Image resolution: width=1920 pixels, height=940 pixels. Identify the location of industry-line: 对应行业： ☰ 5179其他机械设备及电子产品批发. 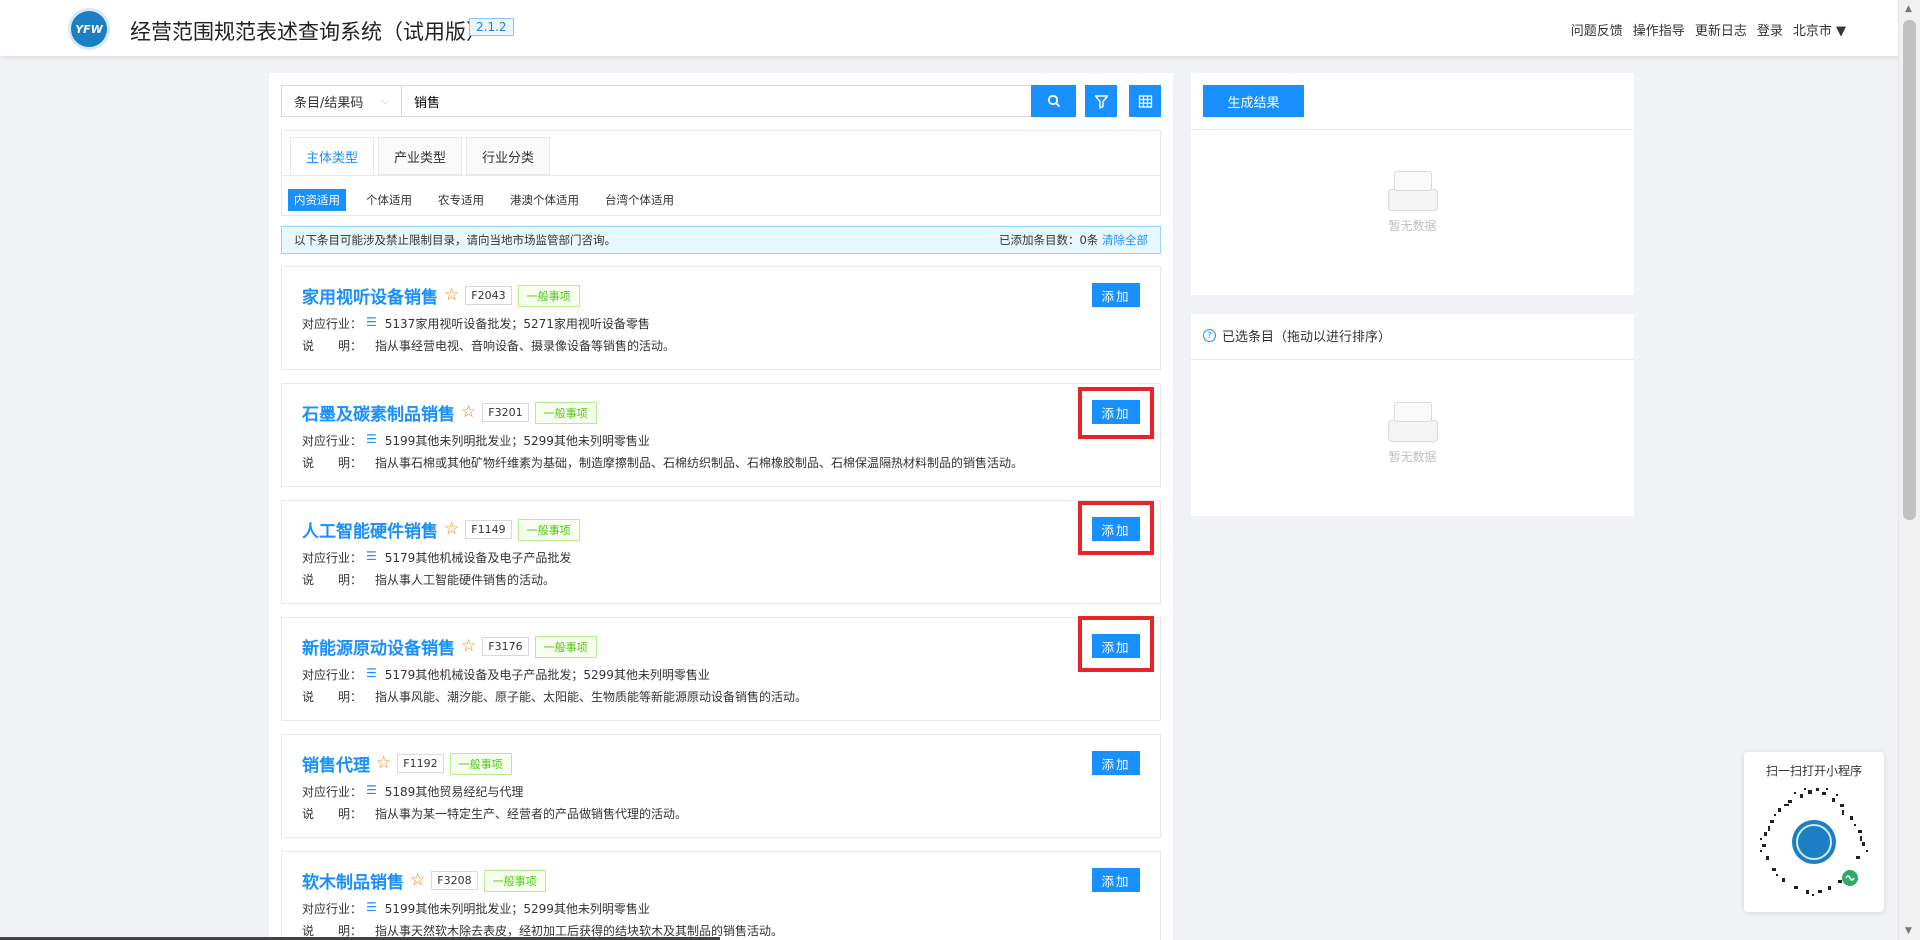
(436, 557).